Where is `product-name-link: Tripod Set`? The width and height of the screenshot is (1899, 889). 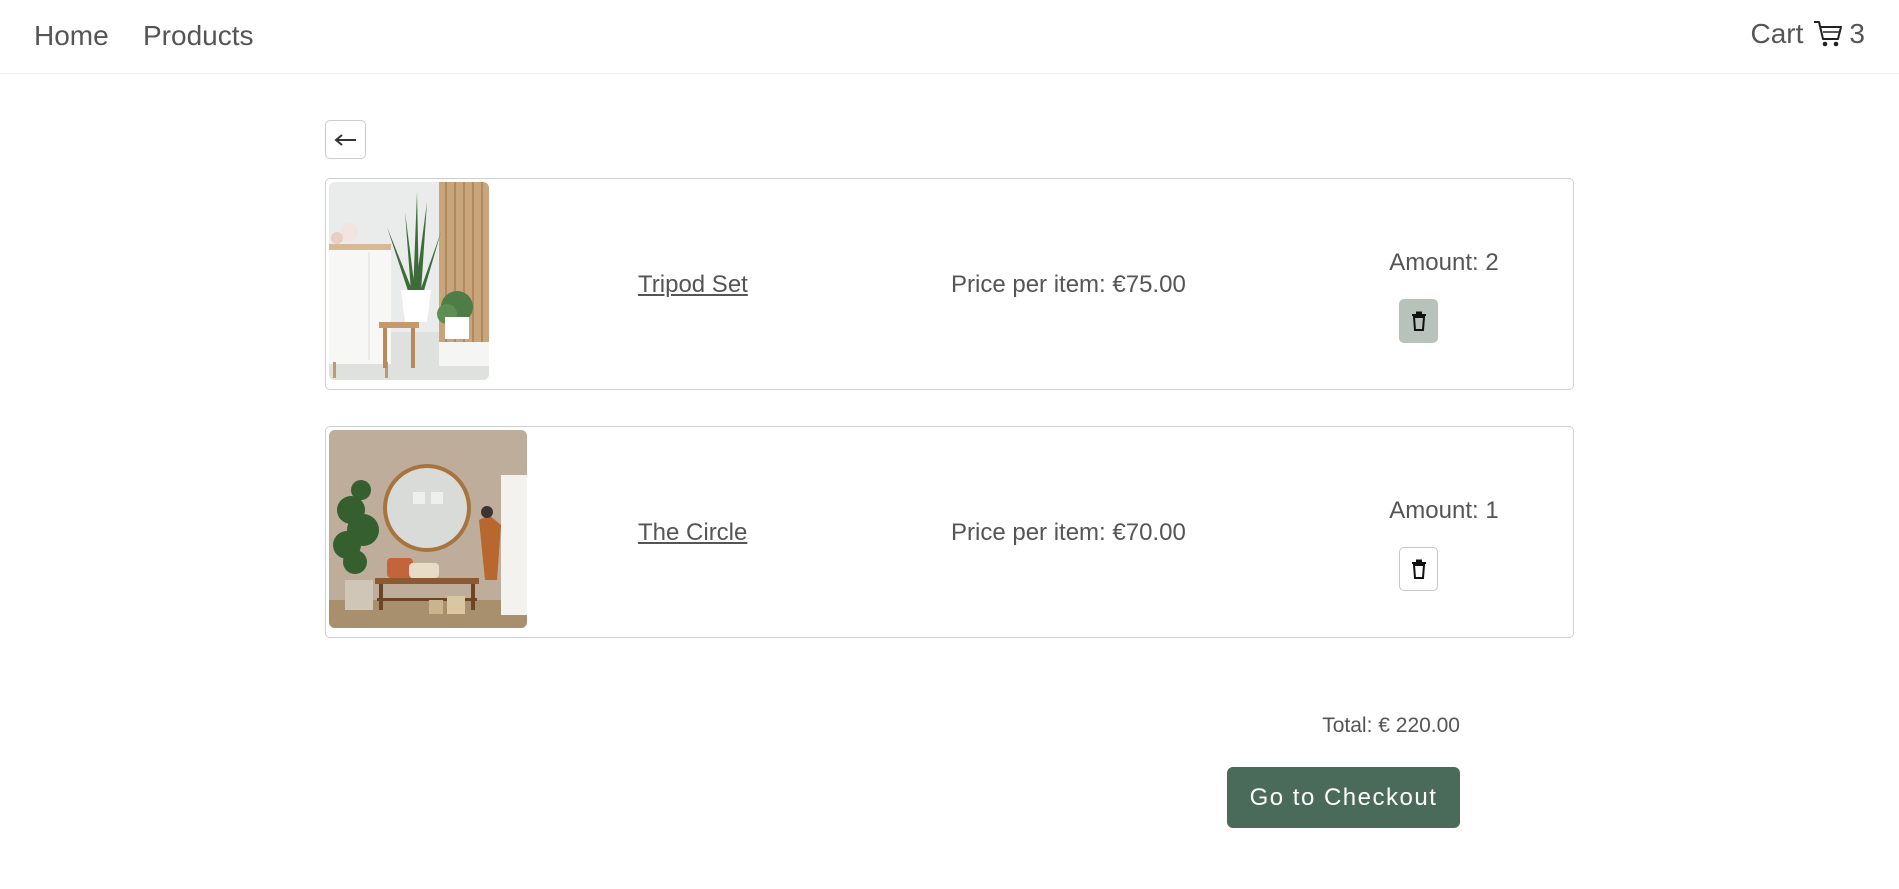 product-name-link: Tripod Set is located at coordinates (693, 285).